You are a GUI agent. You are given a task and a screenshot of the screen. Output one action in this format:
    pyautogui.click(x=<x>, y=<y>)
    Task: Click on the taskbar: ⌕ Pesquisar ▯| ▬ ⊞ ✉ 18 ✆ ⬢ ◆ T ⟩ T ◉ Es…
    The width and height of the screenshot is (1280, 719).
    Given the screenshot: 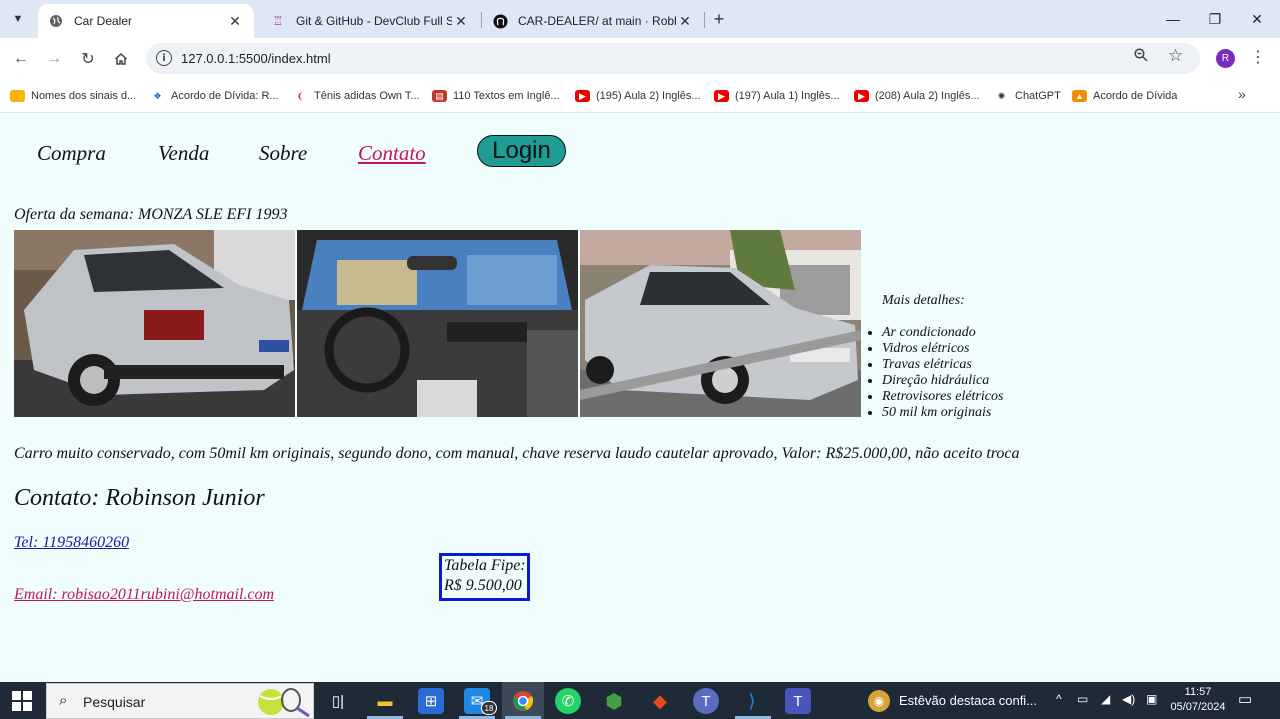 What is the action you would take?
    pyautogui.click(x=640, y=700)
    